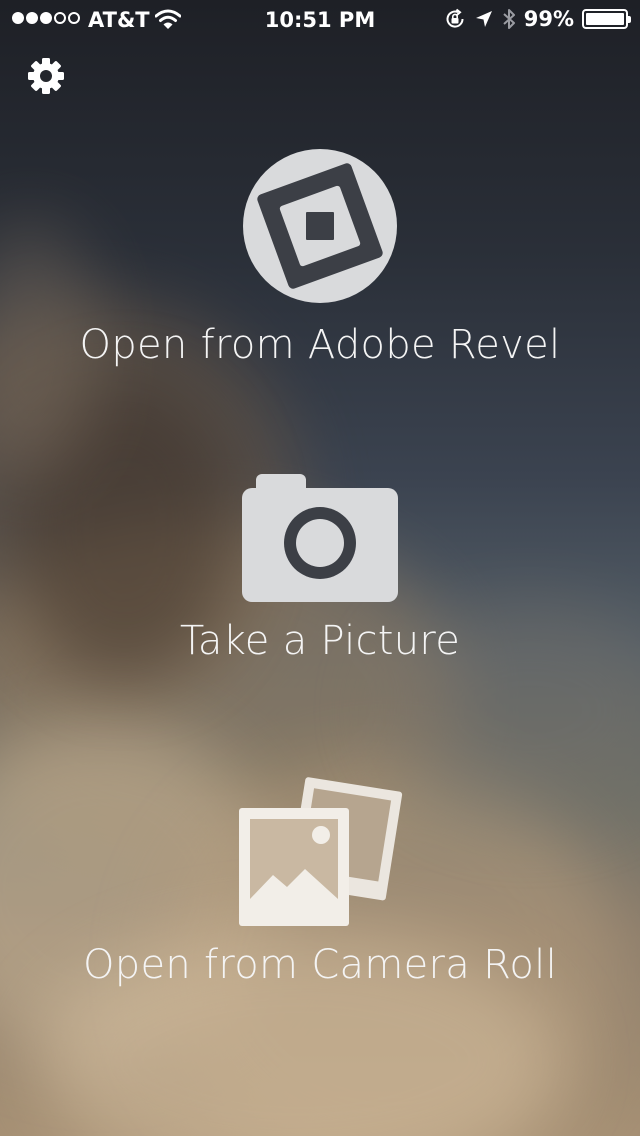  What do you see at coordinates (320, 345) in the screenshot?
I see `action-label: Open from Adobe Revel` at bounding box center [320, 345].